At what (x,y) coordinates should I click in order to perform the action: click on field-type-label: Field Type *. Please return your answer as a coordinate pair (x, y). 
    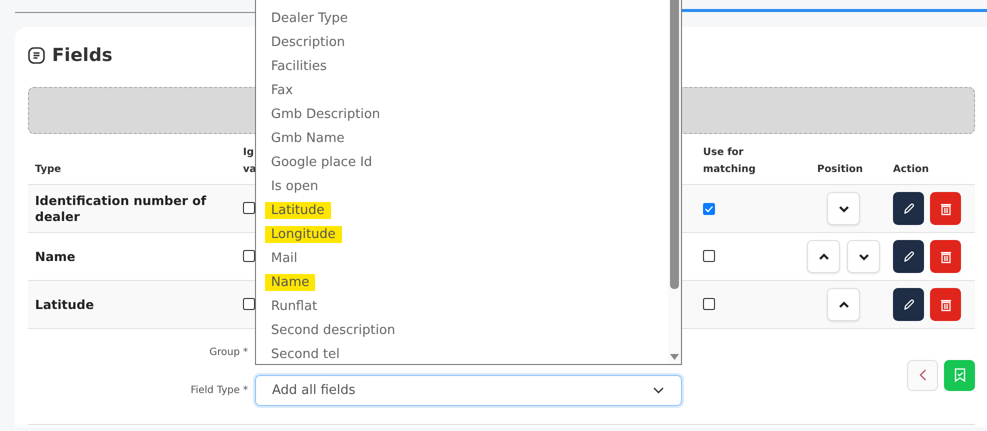
    Looking at the image, I should click on (219, 390).